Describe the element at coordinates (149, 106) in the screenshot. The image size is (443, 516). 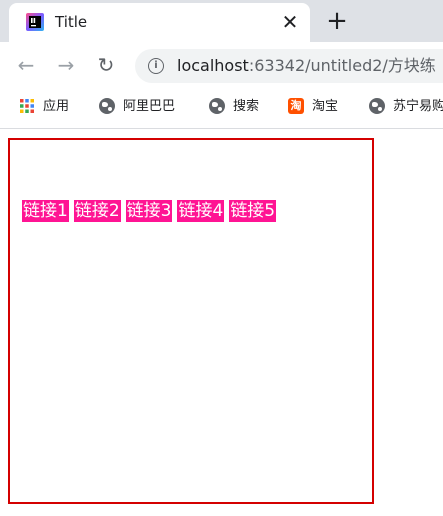
I see `bookmark-label: 阿里巴巴` at that location.